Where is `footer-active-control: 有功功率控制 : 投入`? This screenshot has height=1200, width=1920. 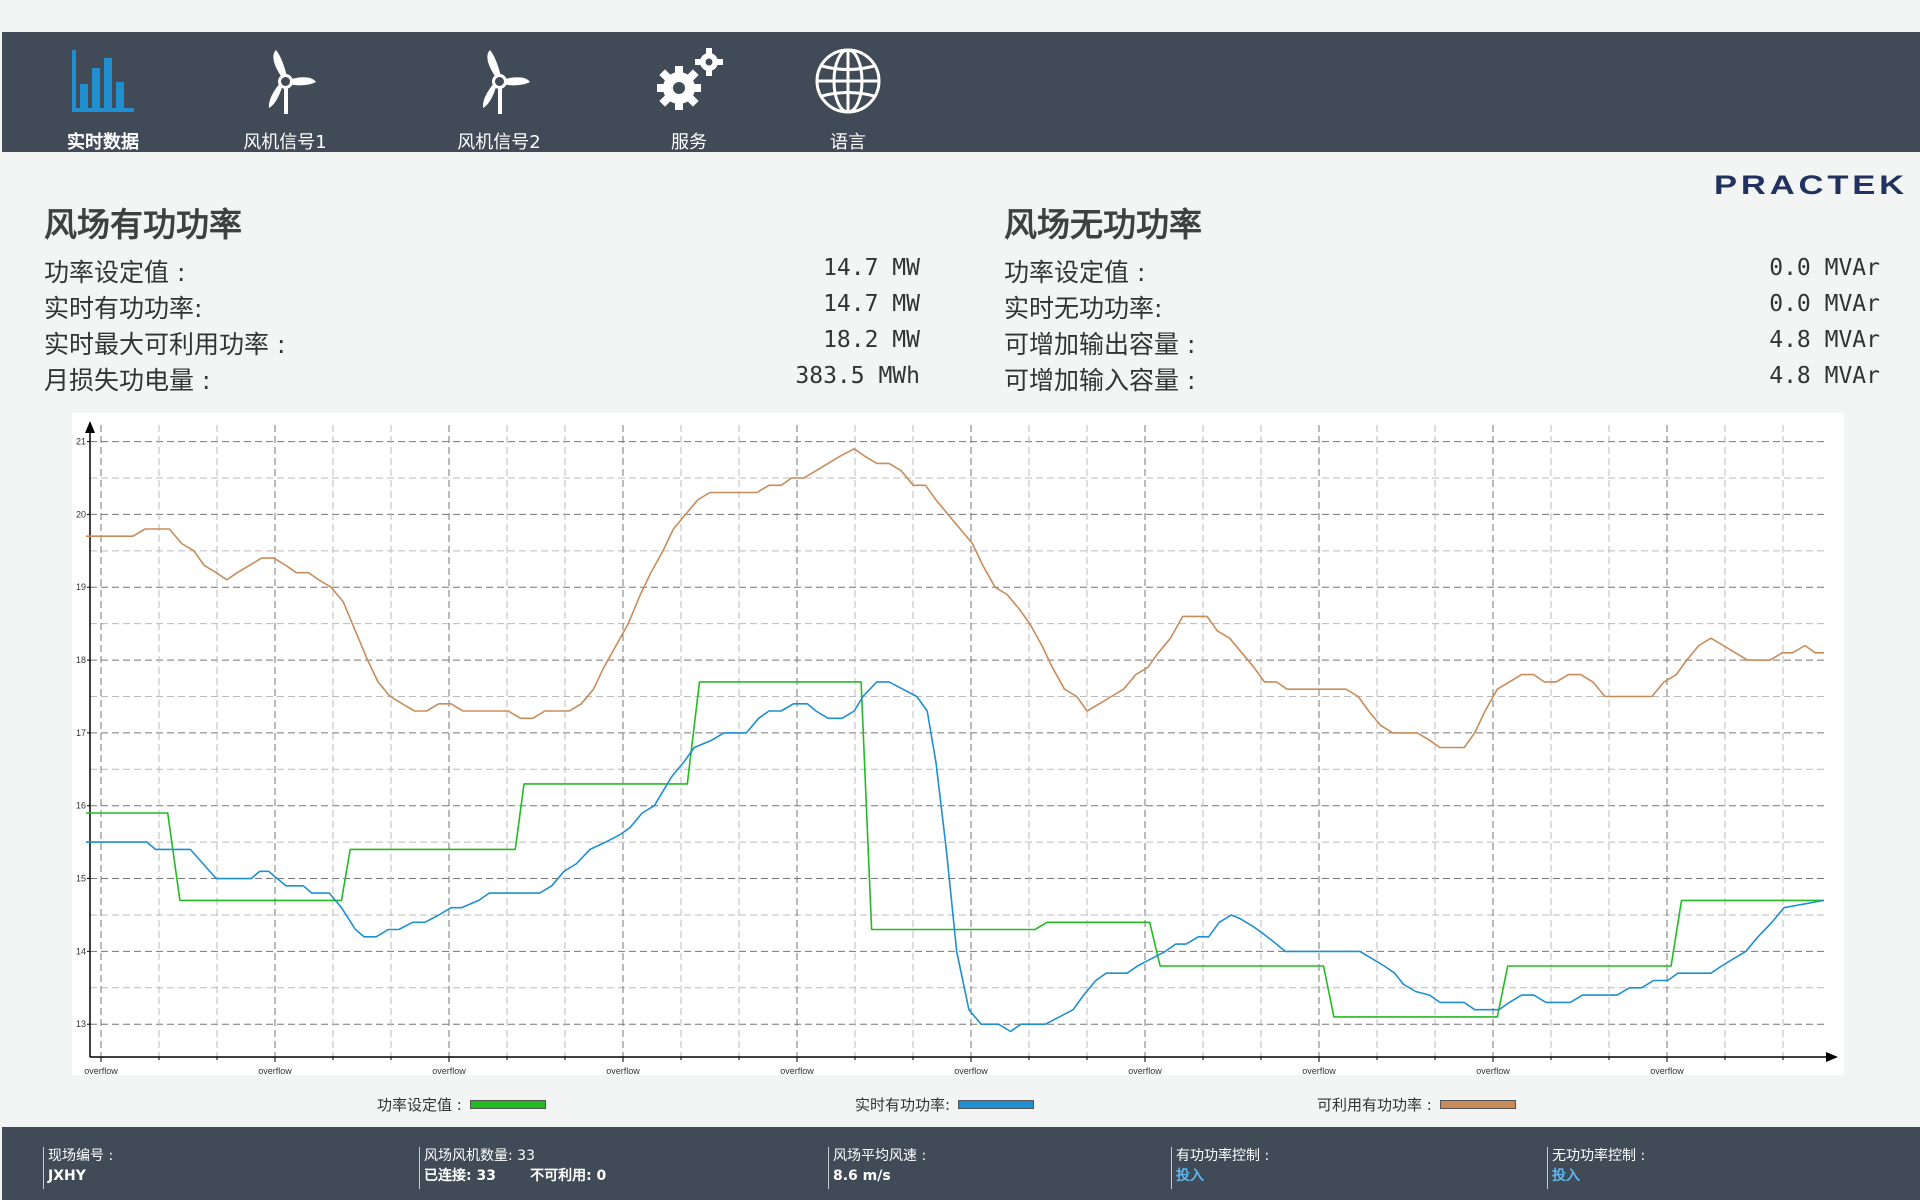
footer-active-control: 有功功率控制 : 投入 is located at coordinates (1356, 1168).